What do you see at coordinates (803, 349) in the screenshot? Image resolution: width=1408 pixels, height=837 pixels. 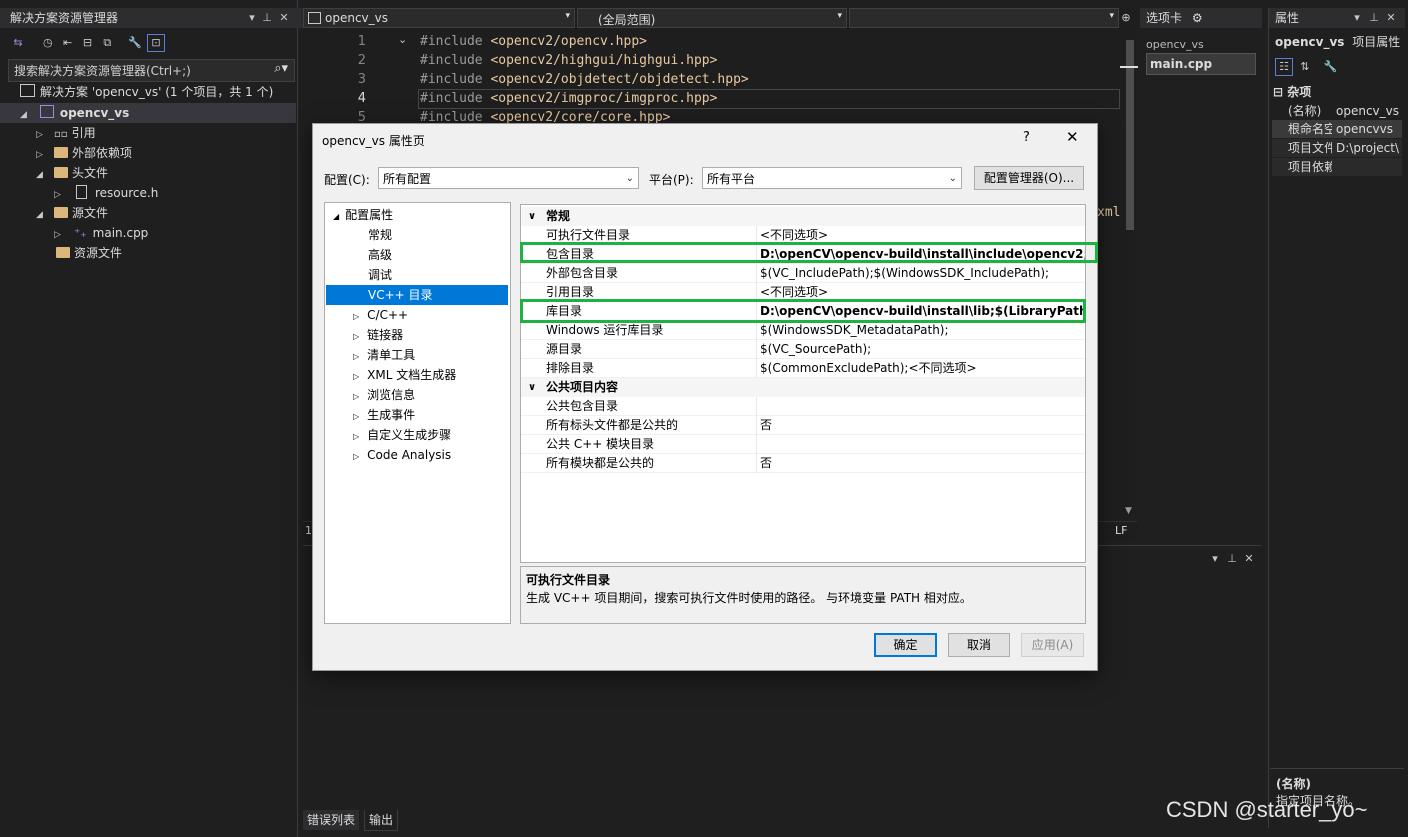 I see `grid-row-source-dirs: 源目录 $(VC_SourcePath);` at bounding box center [803, 349].